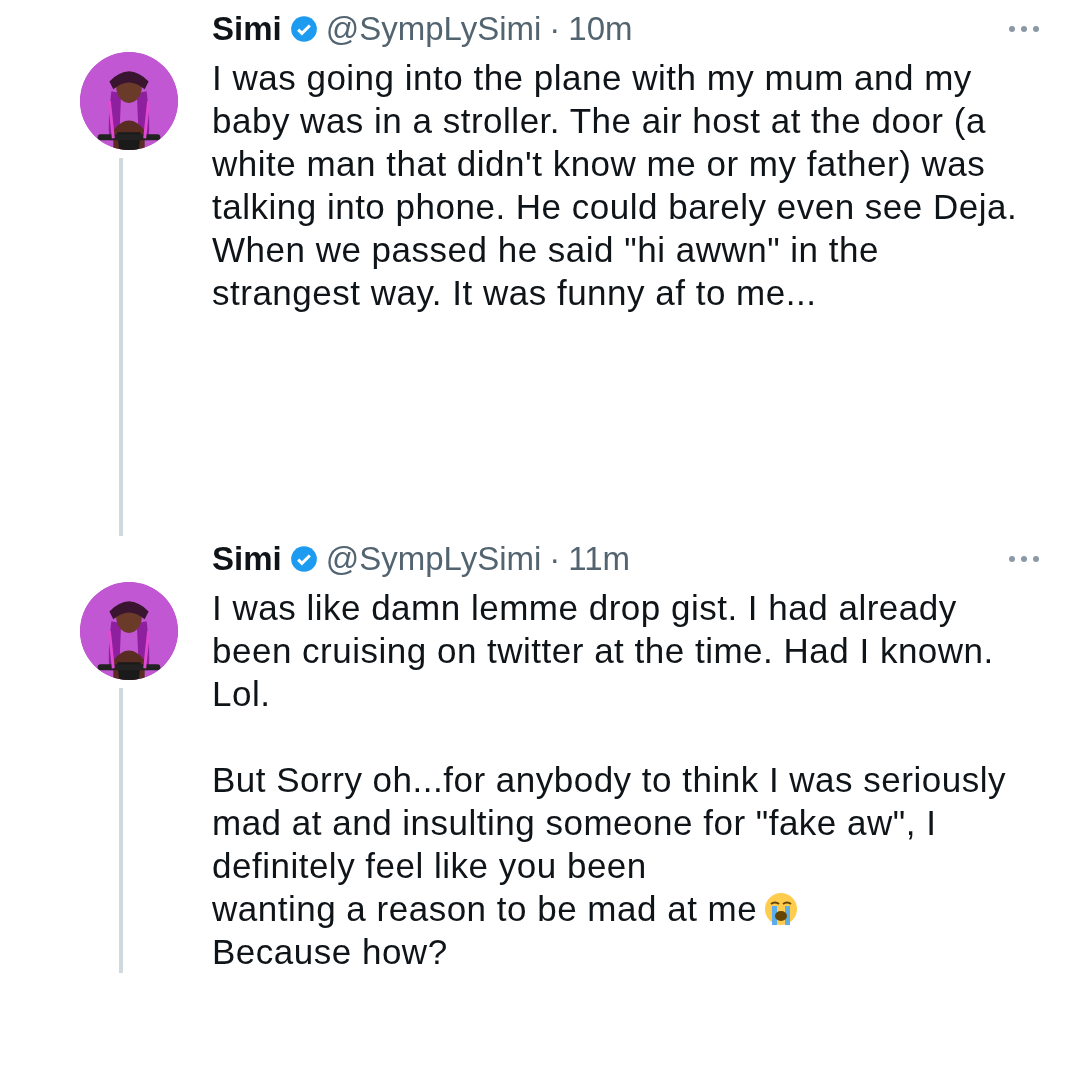 The image size is (1080, 1080). I want to click on tweet-text: I was like damn lemme drop gist. I had already been cruising on twitter at the time. Had I known. Lol., so click(603, 651).